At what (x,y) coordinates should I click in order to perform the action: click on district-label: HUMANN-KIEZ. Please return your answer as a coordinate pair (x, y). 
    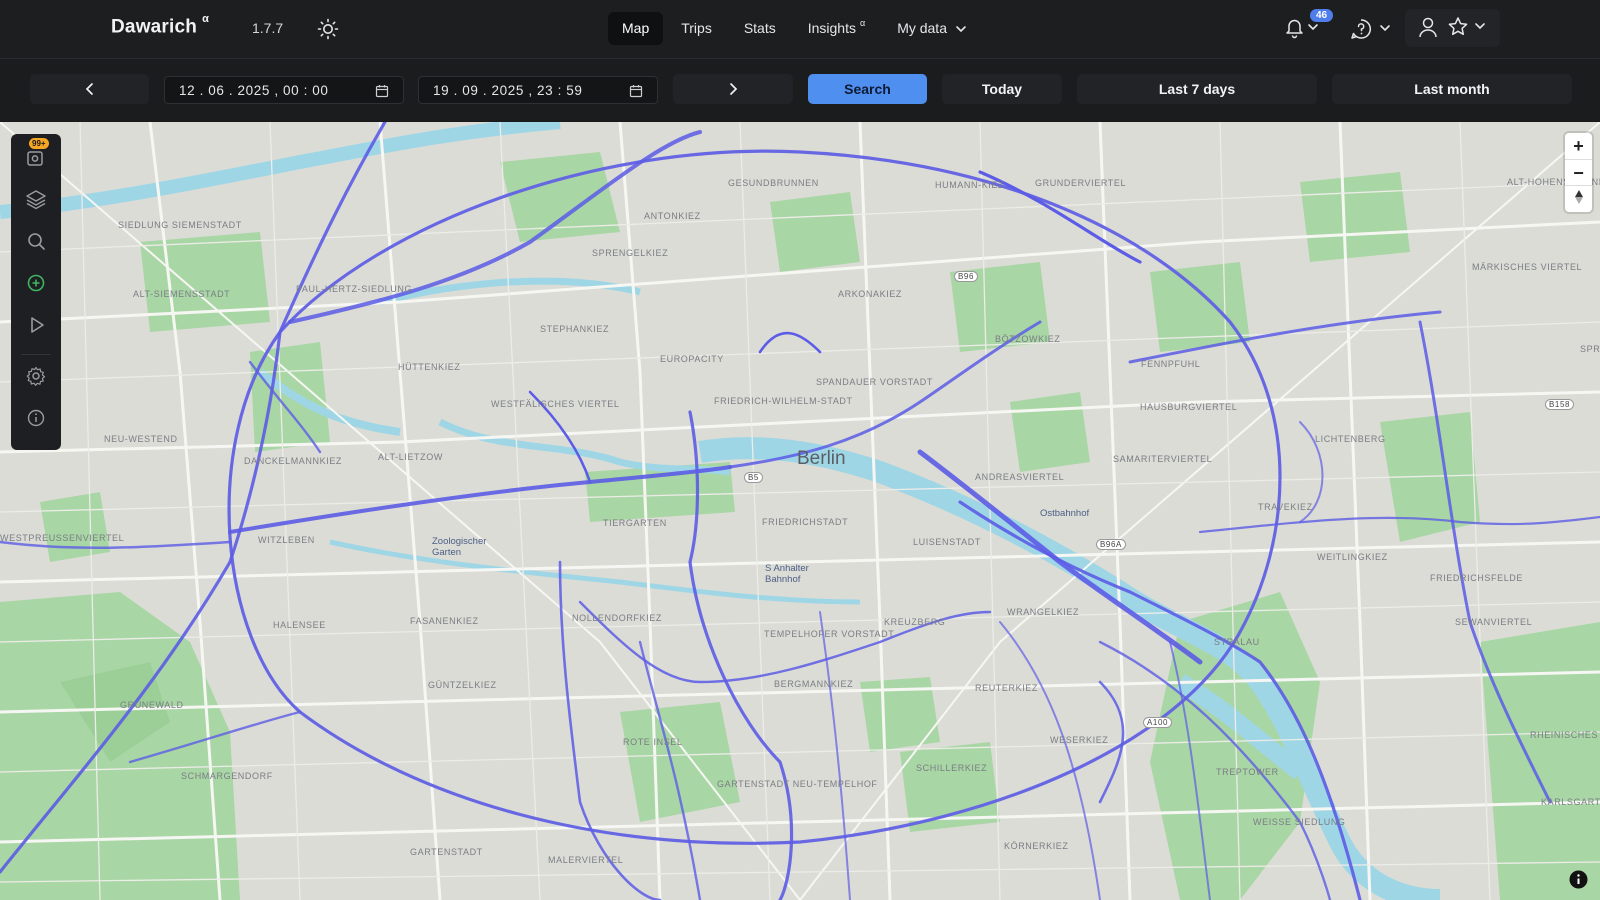
    Looking at the image, I should click on (970, 185).